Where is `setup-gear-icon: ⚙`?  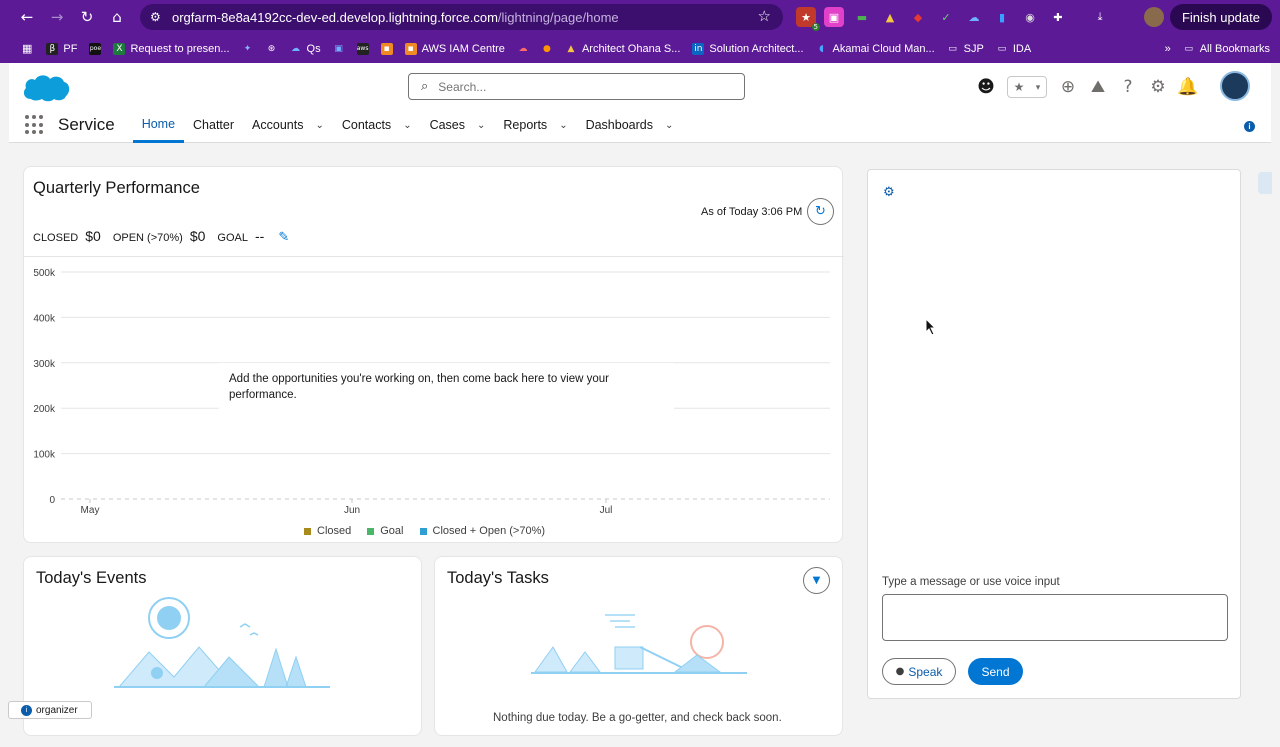 setup-gear-icon: ⚙ is located at coordinates (1158, 87).